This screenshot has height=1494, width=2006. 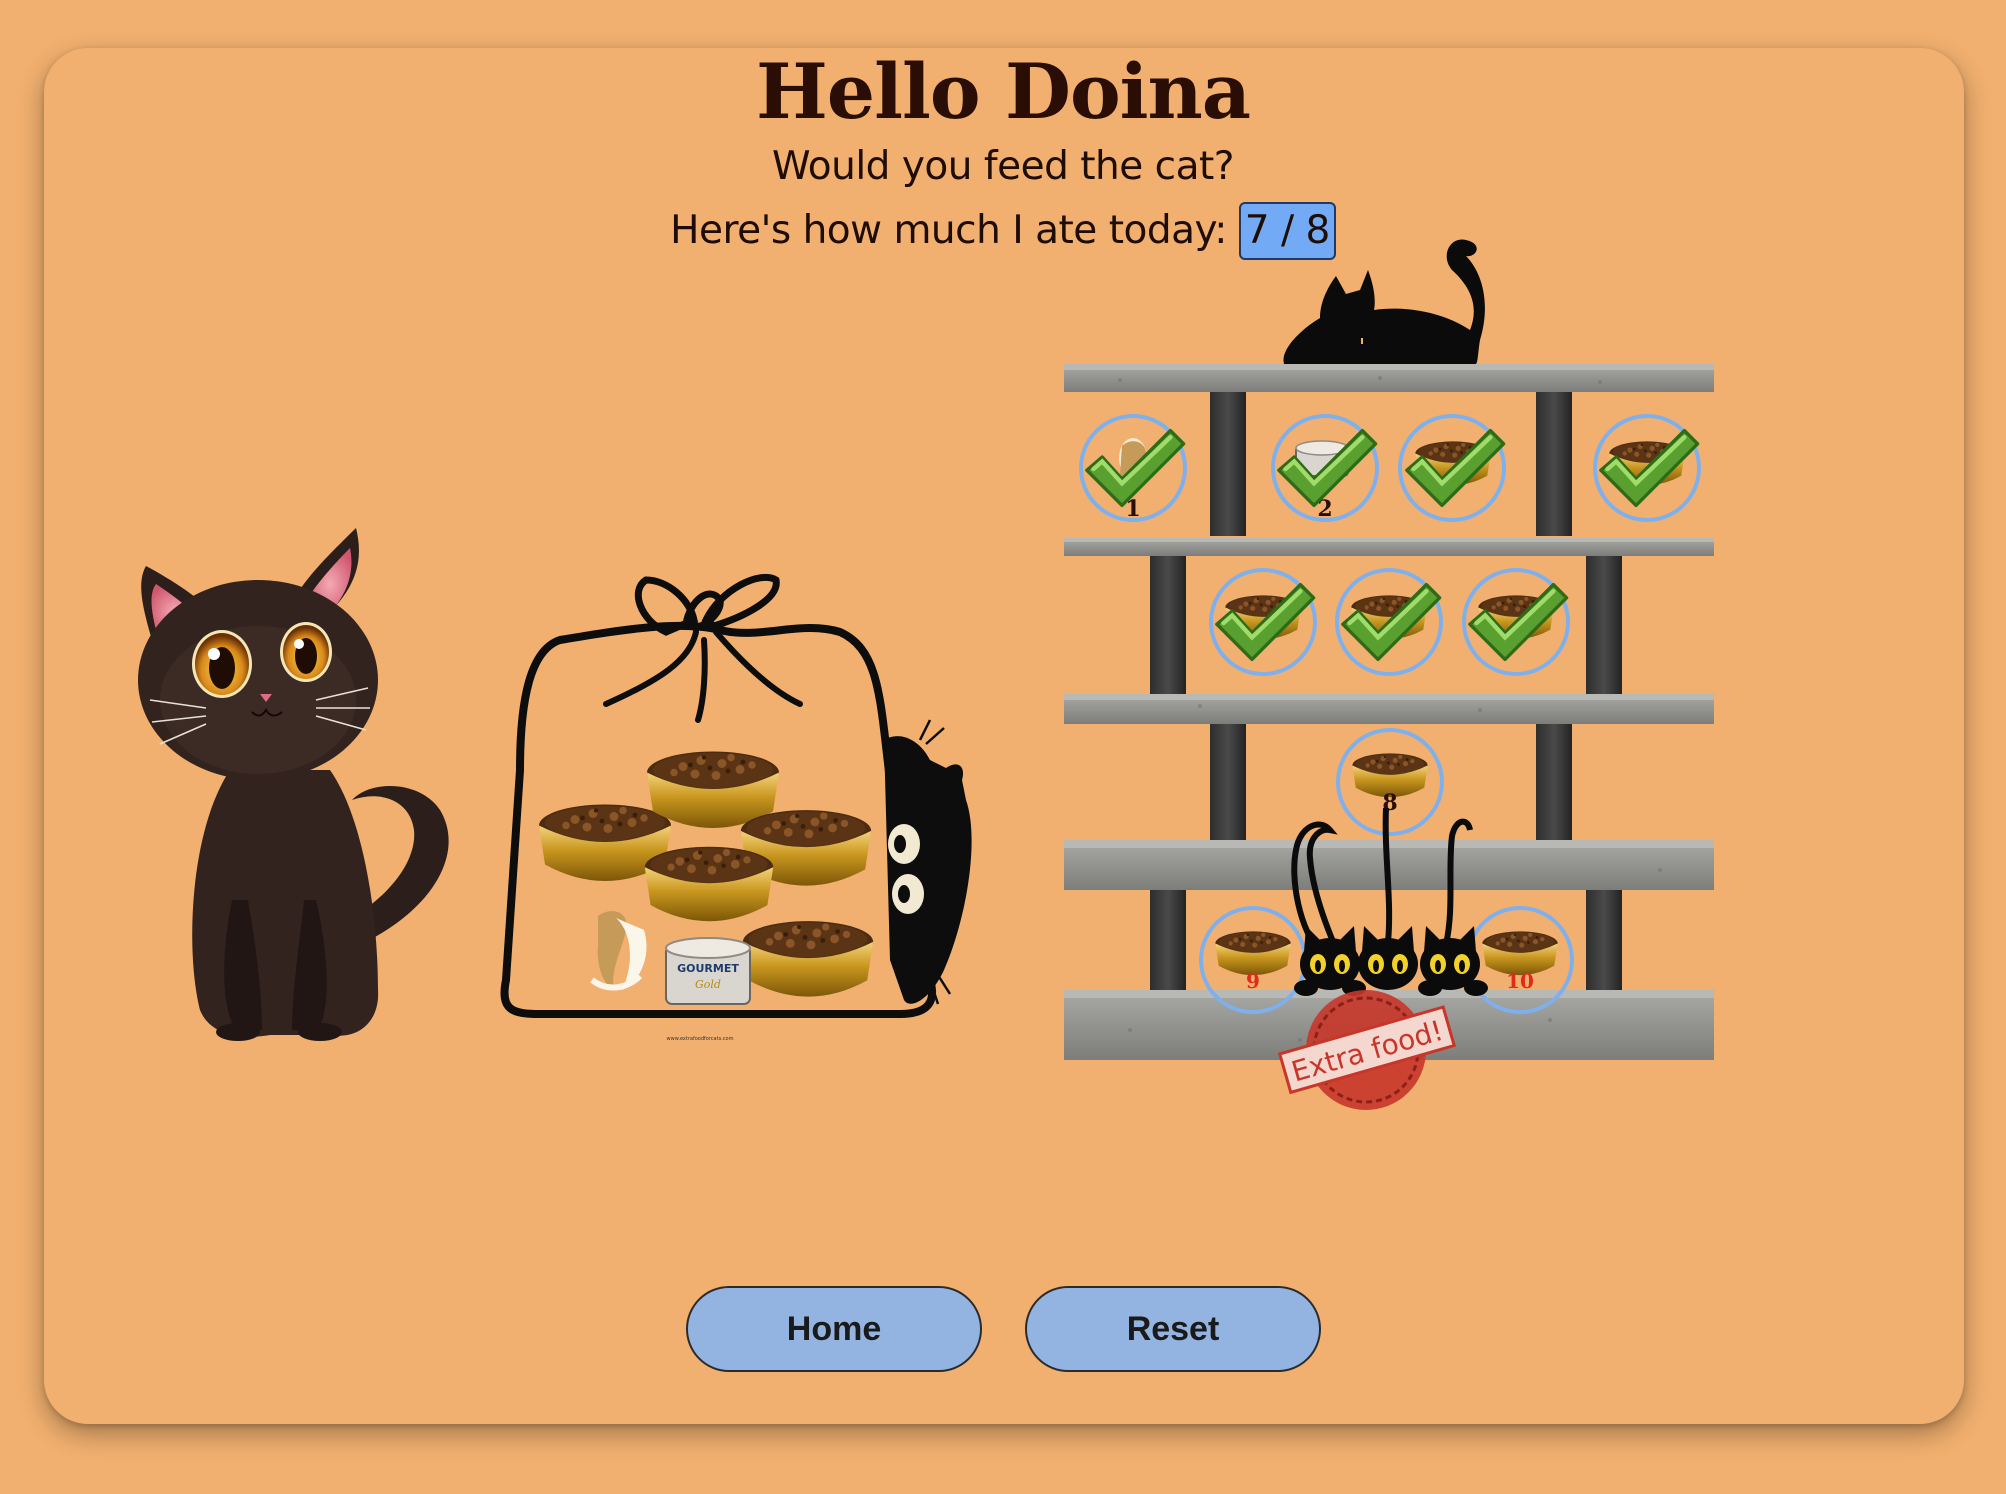 I want to click on svg-text: www.extrafoodforcats.com, so click(x=700, y=1039).